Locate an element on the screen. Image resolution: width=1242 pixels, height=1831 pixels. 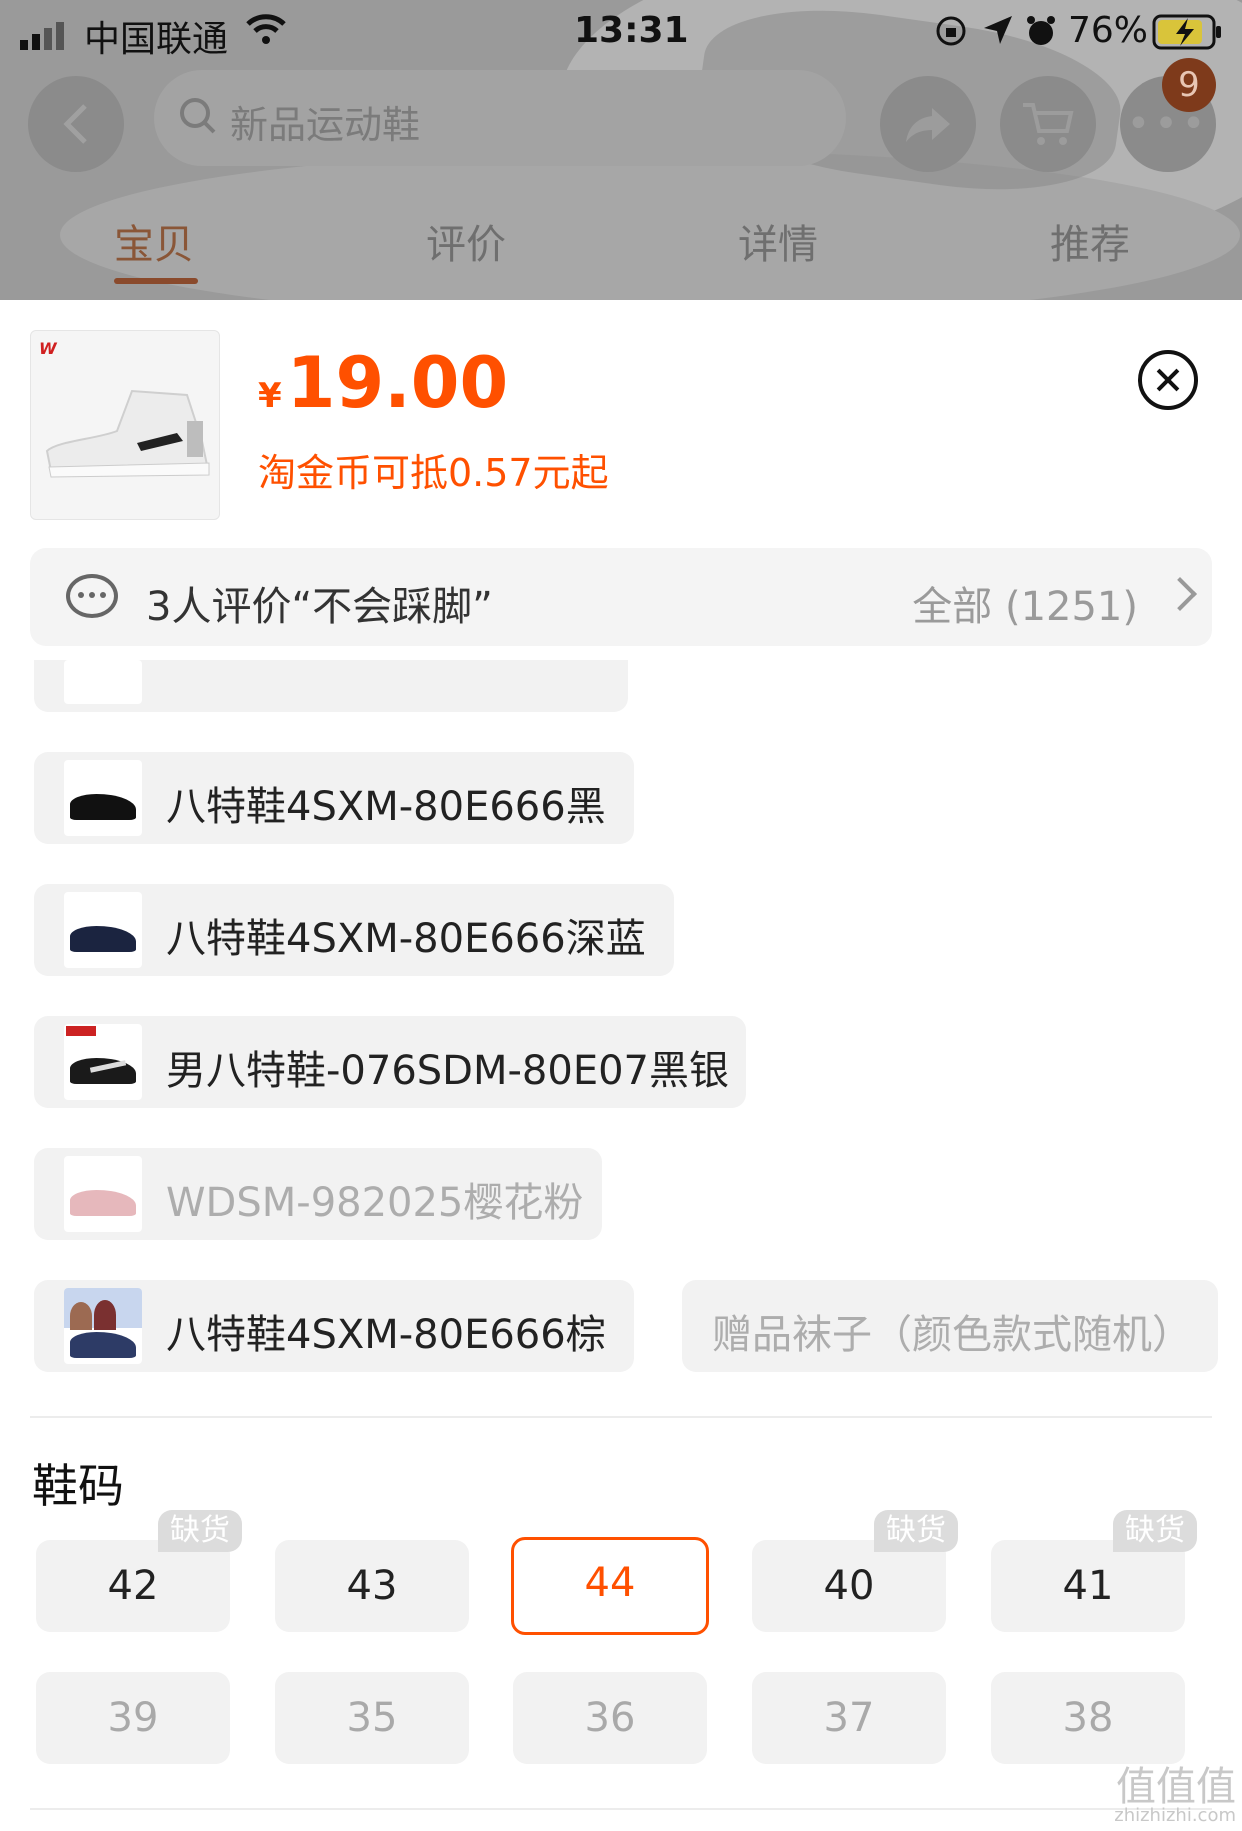
rotation-lock-icon is located at coordinates (951, 35).